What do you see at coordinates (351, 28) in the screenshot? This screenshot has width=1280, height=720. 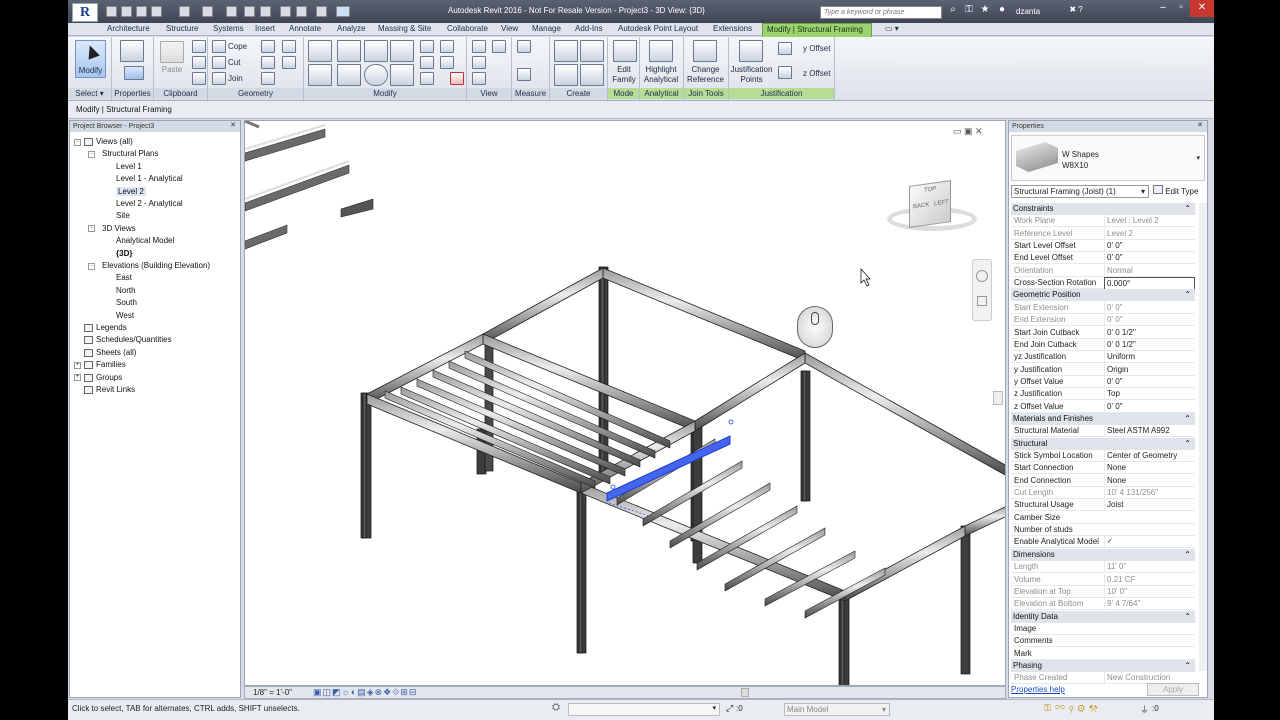 I see `tab-analyze: Analyze` at bounding box center [351, 28].